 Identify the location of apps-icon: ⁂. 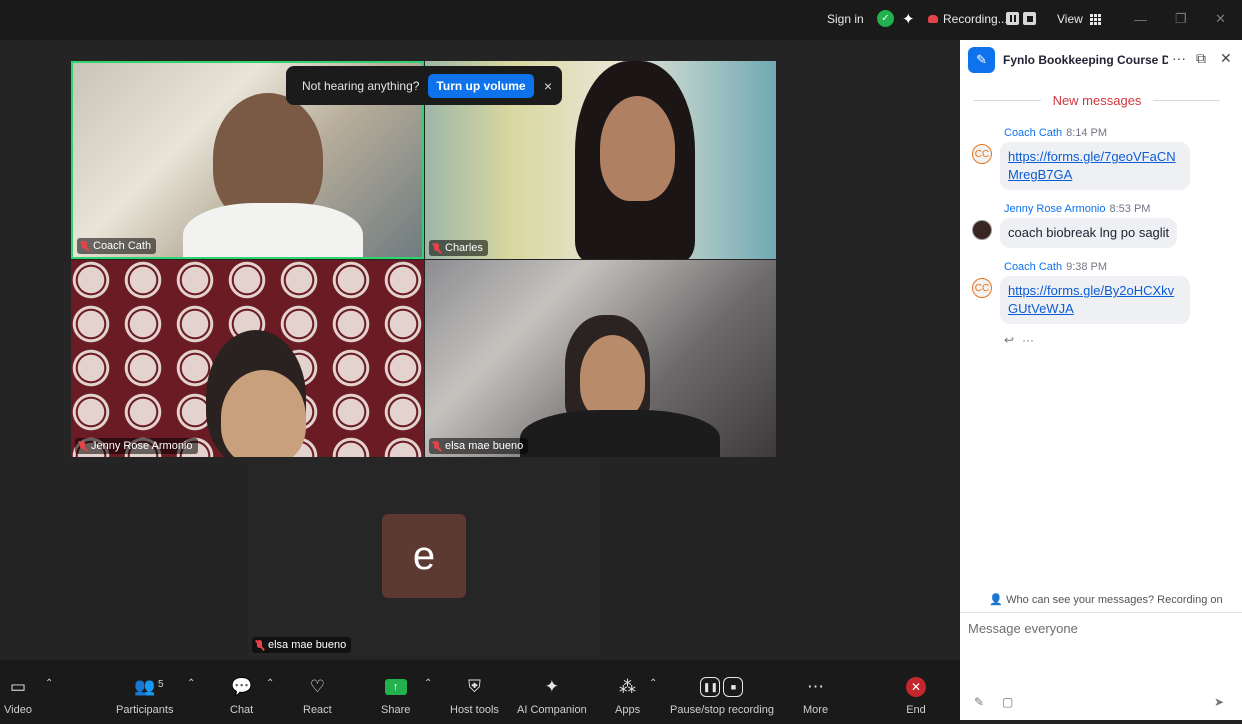
(628, 686).